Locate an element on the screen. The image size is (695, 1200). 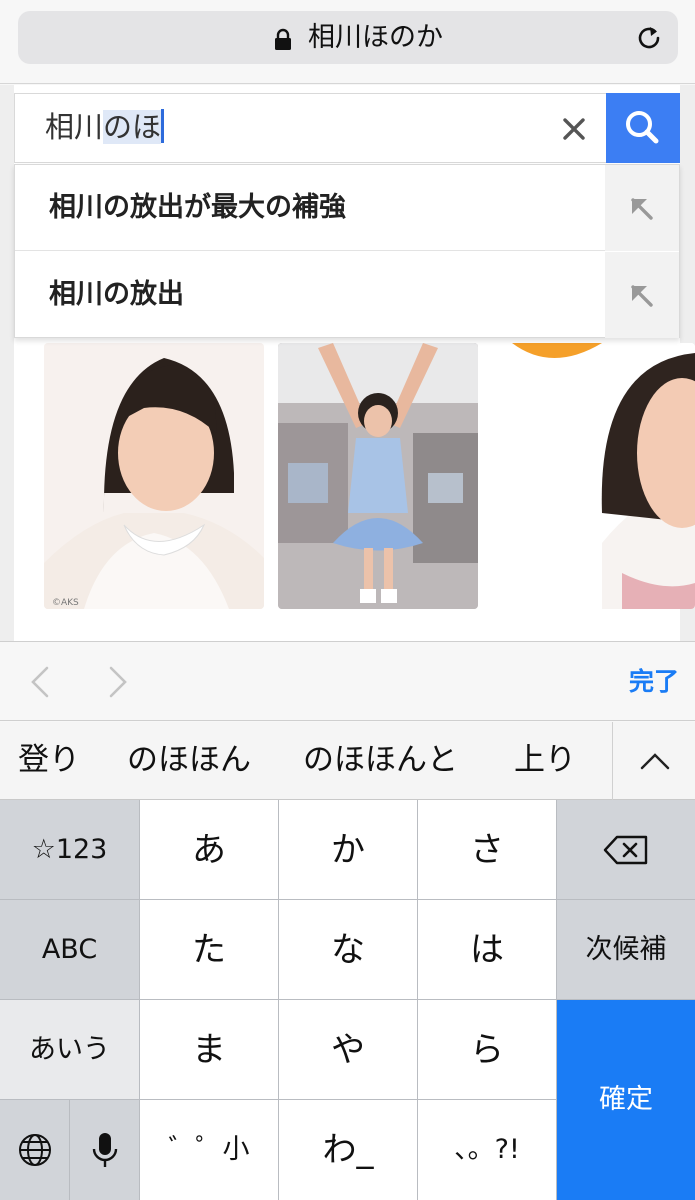
kana-ya-key: や is located at coordinates (348, 1049).